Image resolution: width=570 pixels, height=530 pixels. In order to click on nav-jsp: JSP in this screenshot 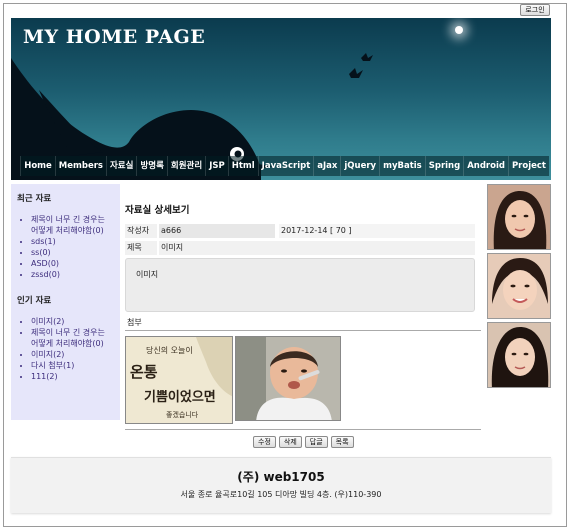, I will do `click(216, 166)`.